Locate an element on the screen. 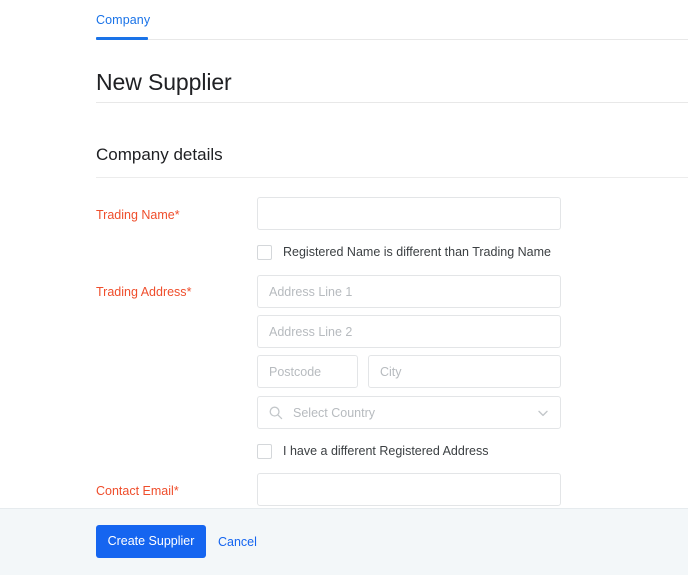 Image resolution: width=688 pixels, height=575 pixels. label-trading-name: Trading Name* is located at coordinates (138, 215).